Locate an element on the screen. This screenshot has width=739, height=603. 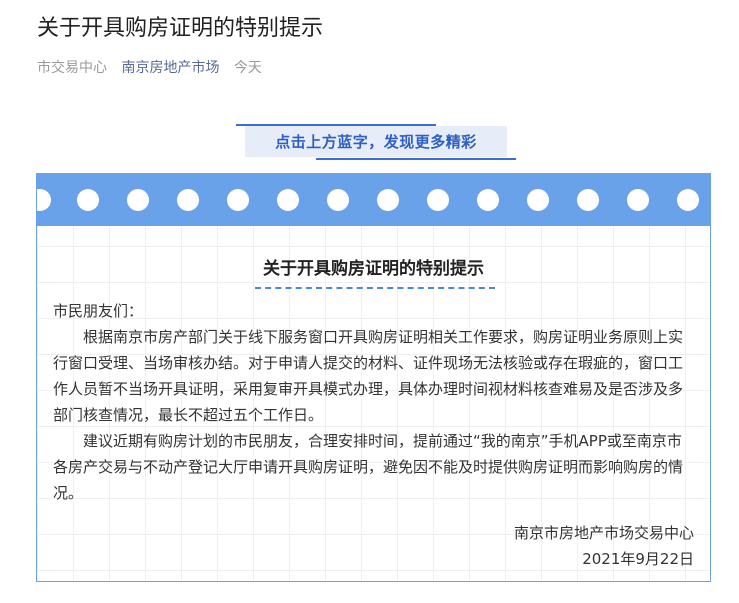
follow-promo-banner: 点击上方蓝字，发现更多精彩 is located at coordinates (376, 142).